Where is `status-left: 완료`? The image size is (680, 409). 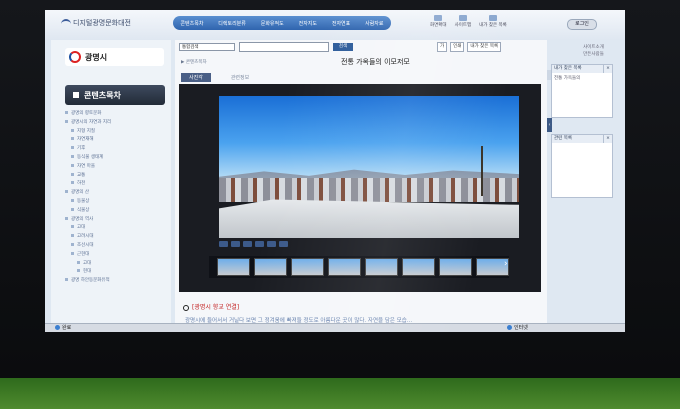 status-left: 완료 is located at coordinates (63, 328).